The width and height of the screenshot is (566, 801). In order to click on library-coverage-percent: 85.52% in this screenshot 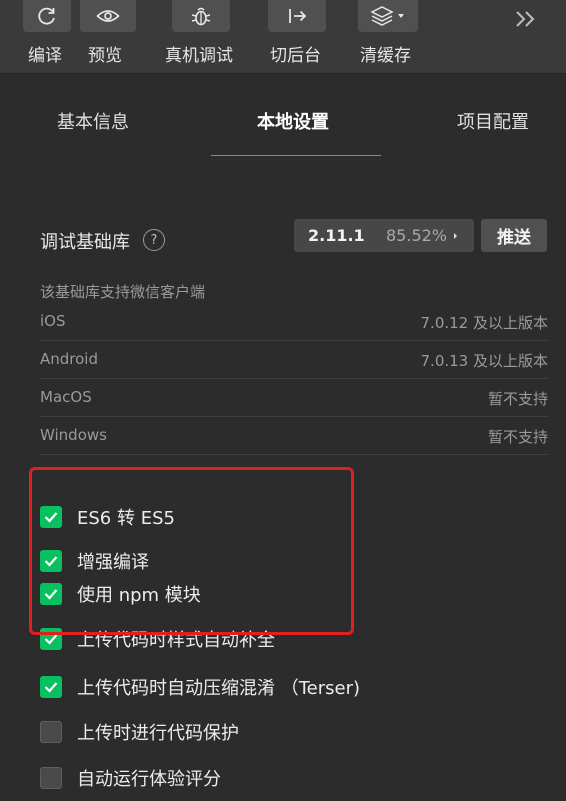, I will do `click(417, 235)`.